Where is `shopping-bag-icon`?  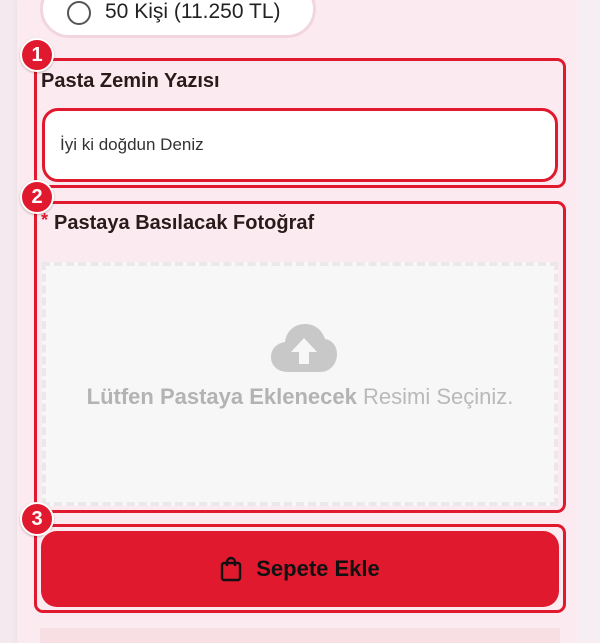
shopping-bag-icon is located at coordinates (231, 569).